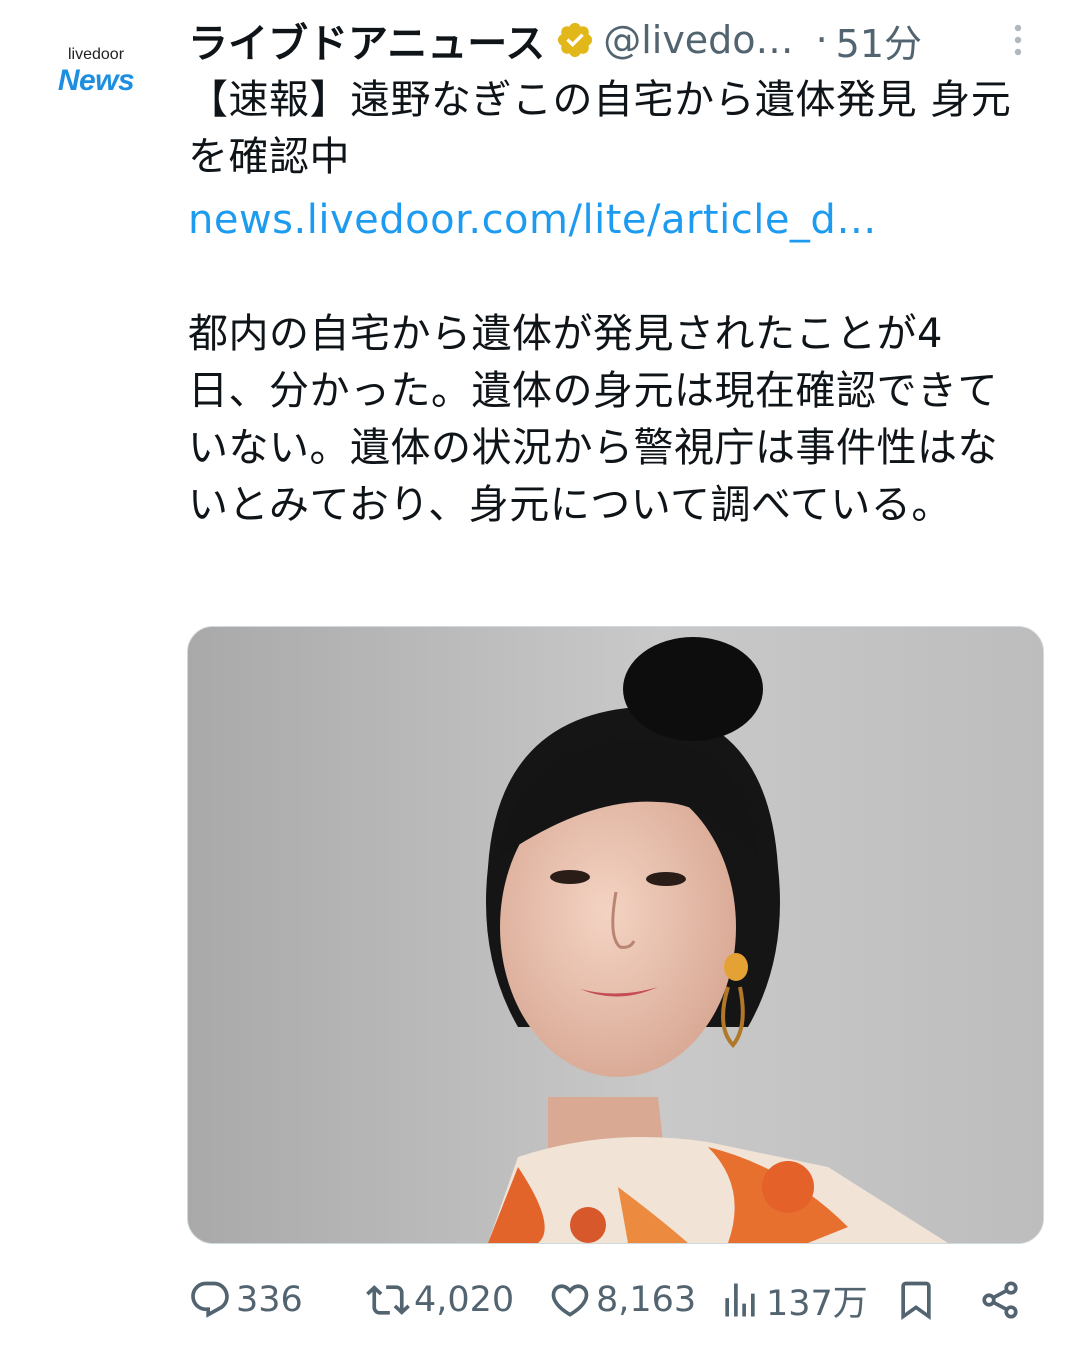 This screenshot has height=1350, width=1080. Describe the element at coordinates (210, 1299) in the screenshot. I see `reply-icon` at that location.